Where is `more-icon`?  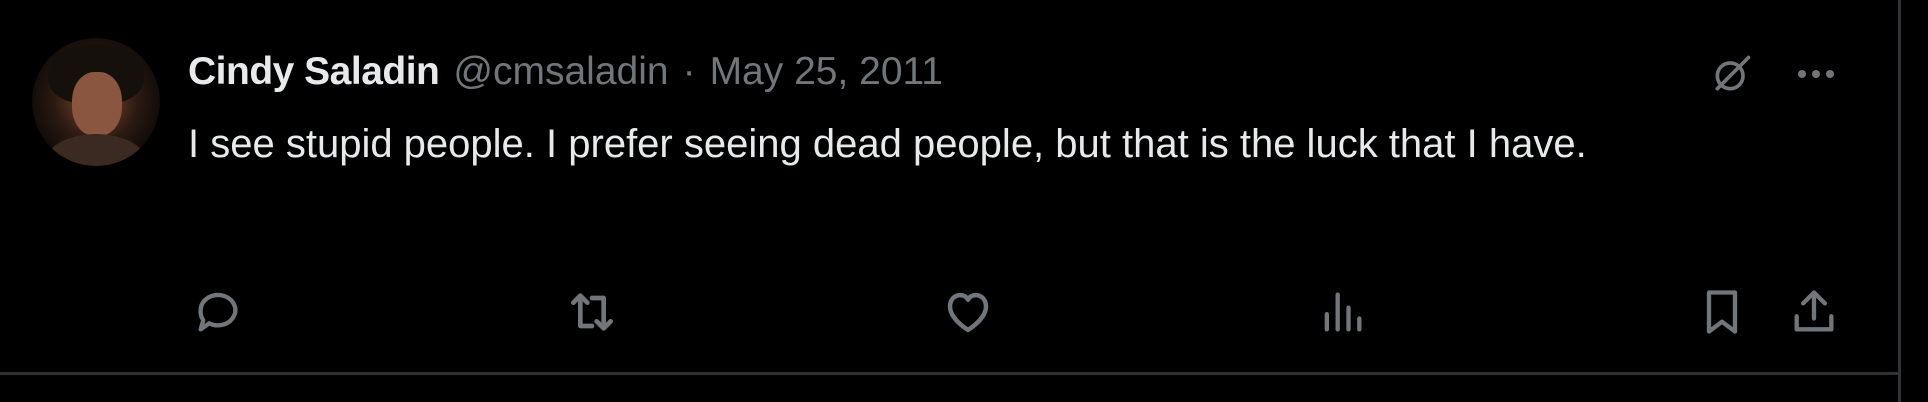
more-icon is located at coordinates (1816, 74).